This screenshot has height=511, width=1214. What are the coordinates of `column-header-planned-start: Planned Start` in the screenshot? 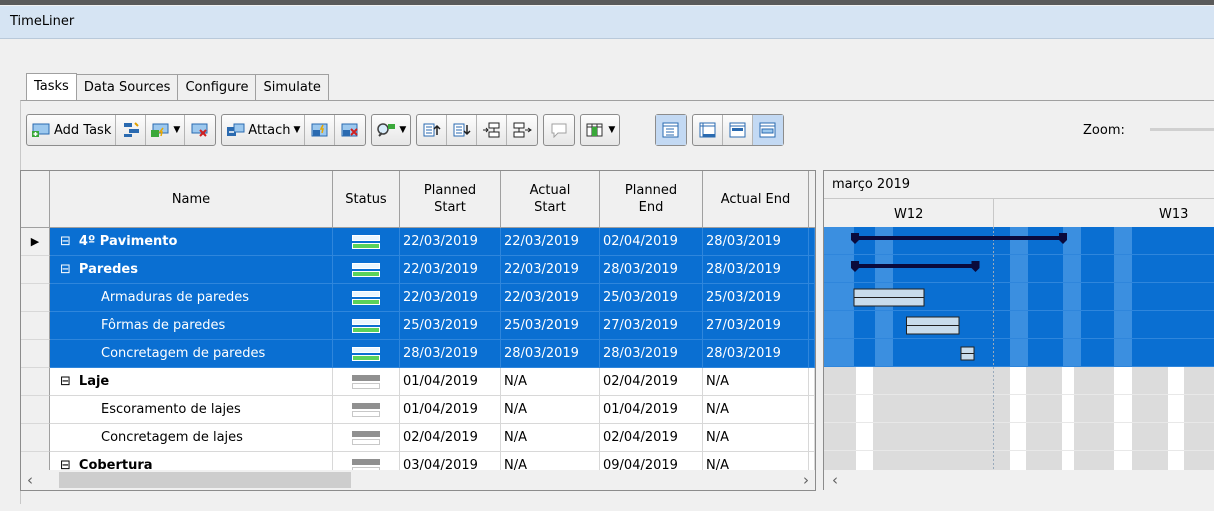 It's located at (450, 199).